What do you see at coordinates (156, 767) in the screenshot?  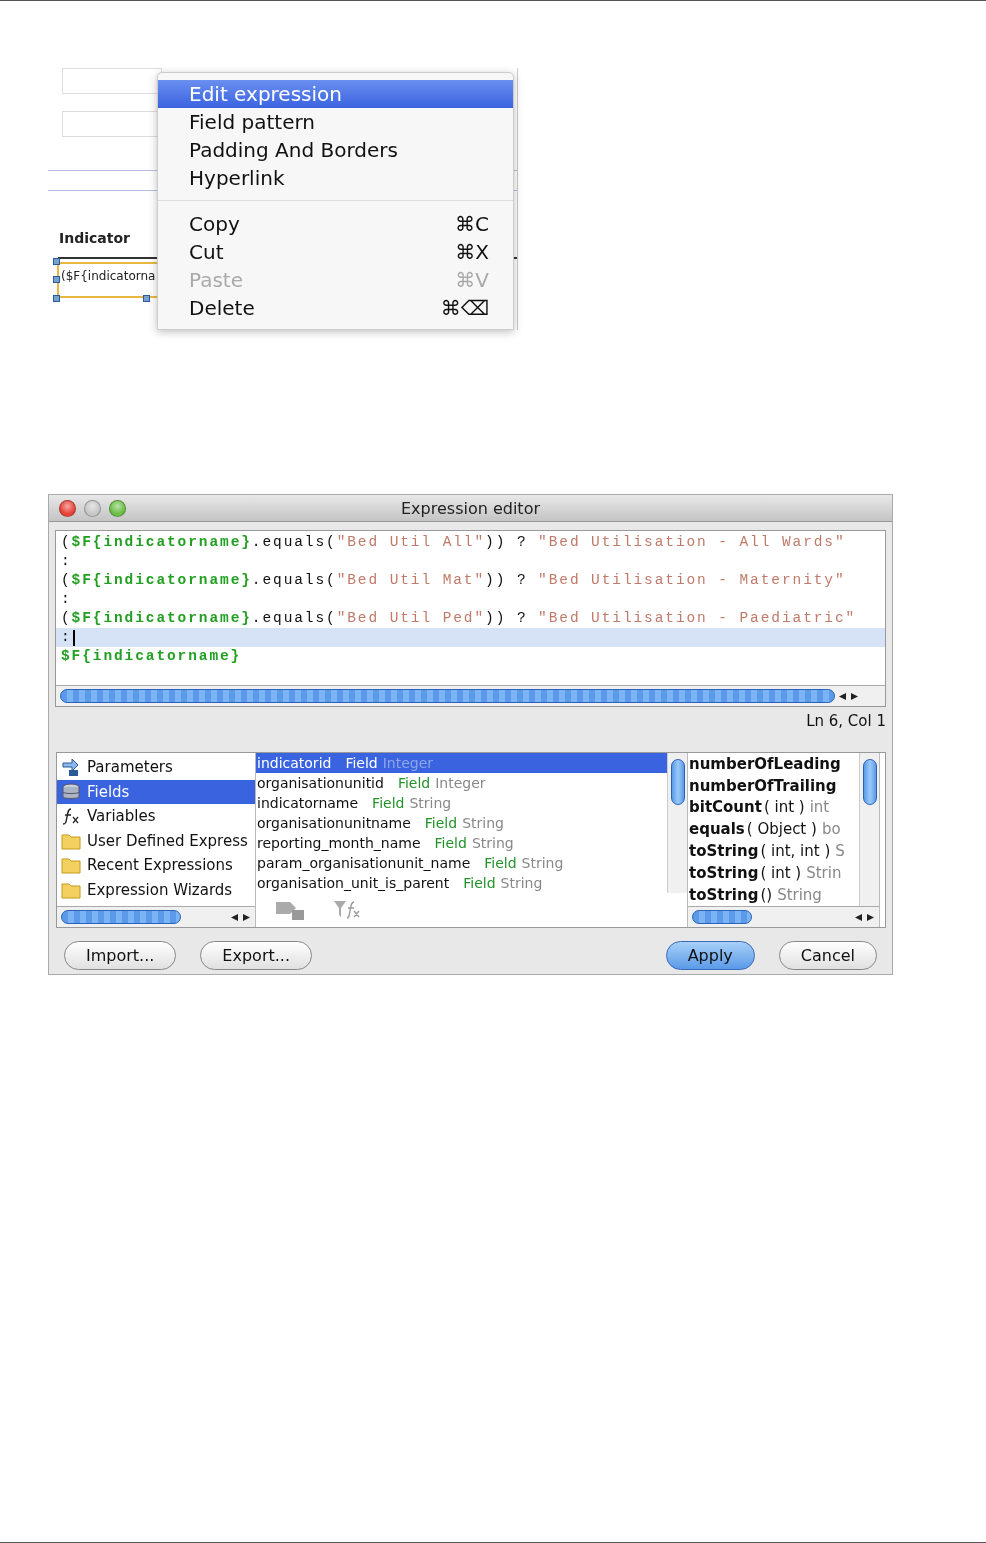 I see `category-item: Parameters` at bounding box center [156, 767].